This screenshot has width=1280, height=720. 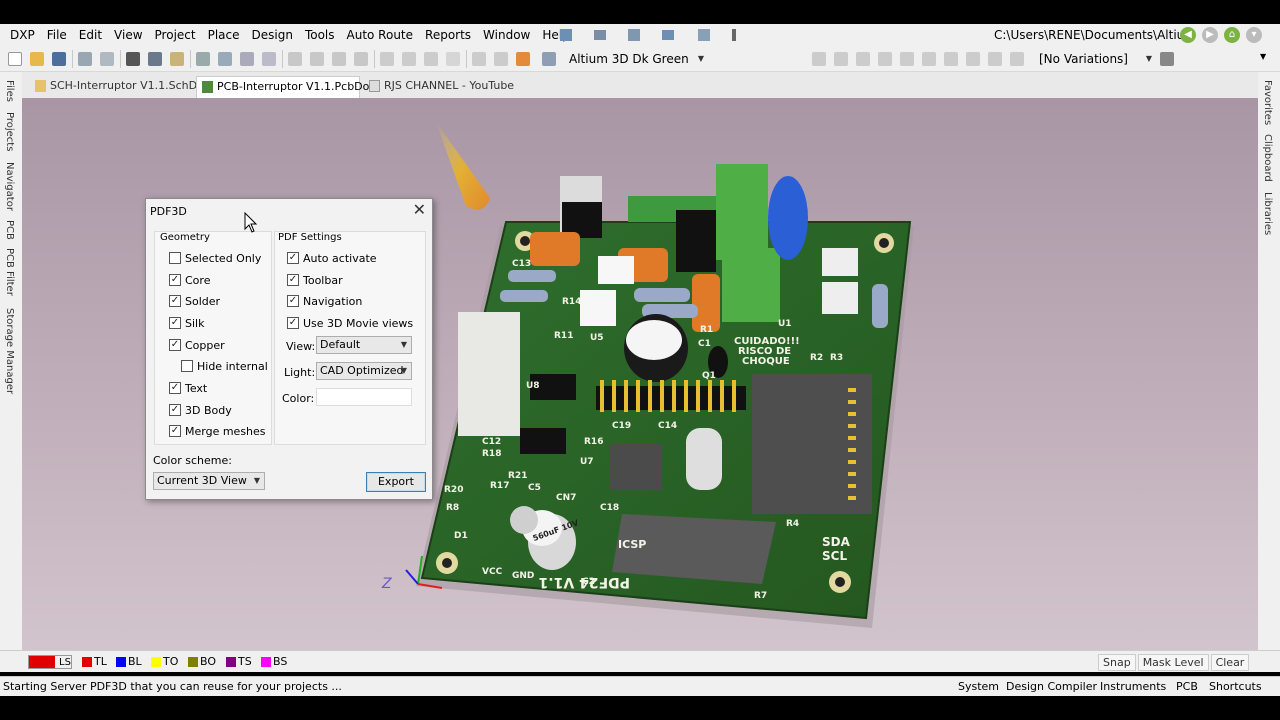 What do you see at coordinates (387, 59) in the screenshot?
I see `select-area-icon` at bounding box center [387, 59].